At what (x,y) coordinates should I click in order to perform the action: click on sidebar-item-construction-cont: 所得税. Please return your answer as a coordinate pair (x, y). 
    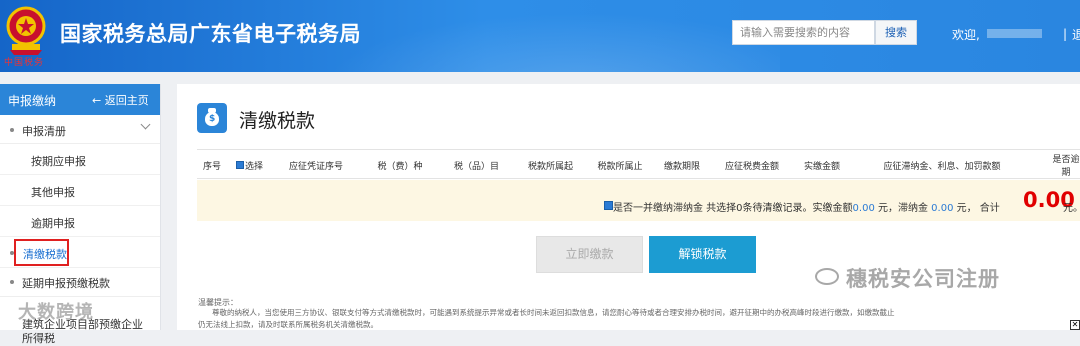
    Looking at the image, I should click on (38, 338).